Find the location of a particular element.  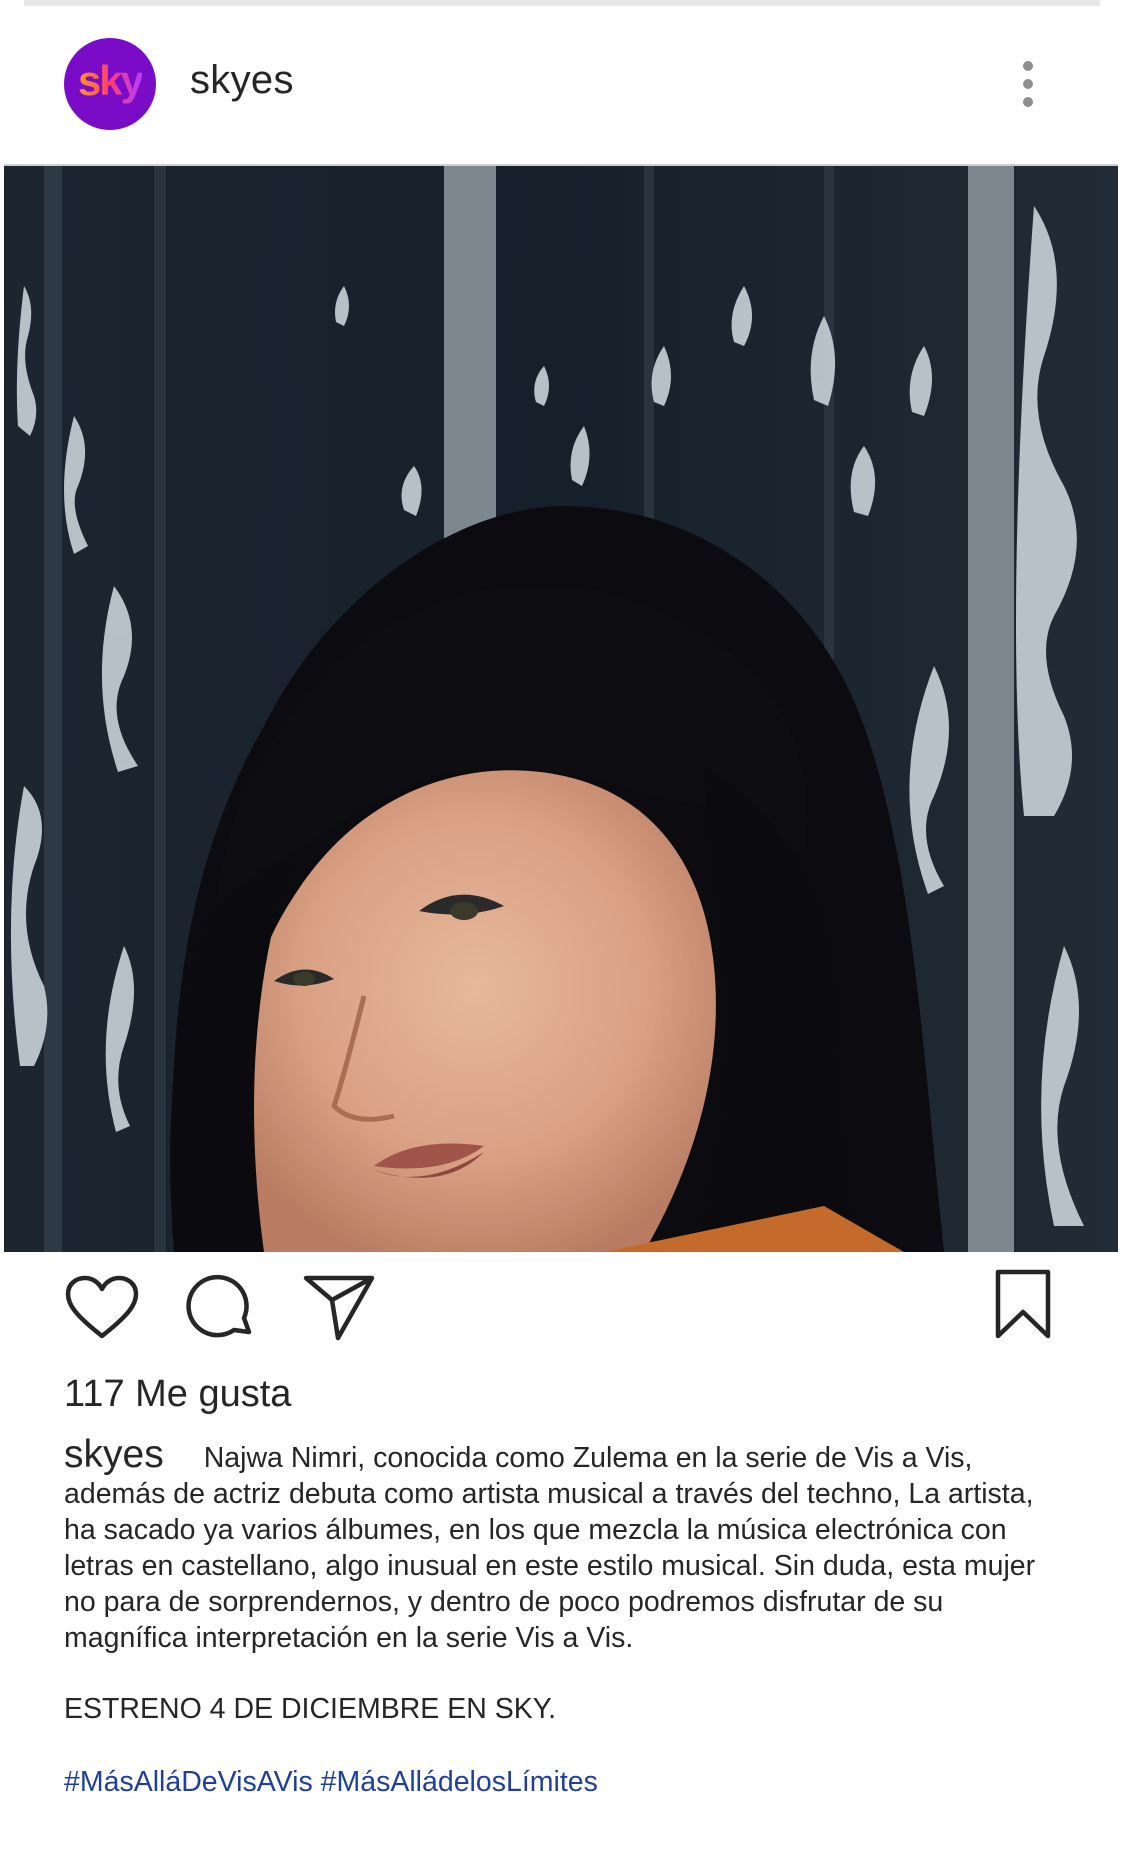

sky-logo: sky is located at coordinates (110, 80).